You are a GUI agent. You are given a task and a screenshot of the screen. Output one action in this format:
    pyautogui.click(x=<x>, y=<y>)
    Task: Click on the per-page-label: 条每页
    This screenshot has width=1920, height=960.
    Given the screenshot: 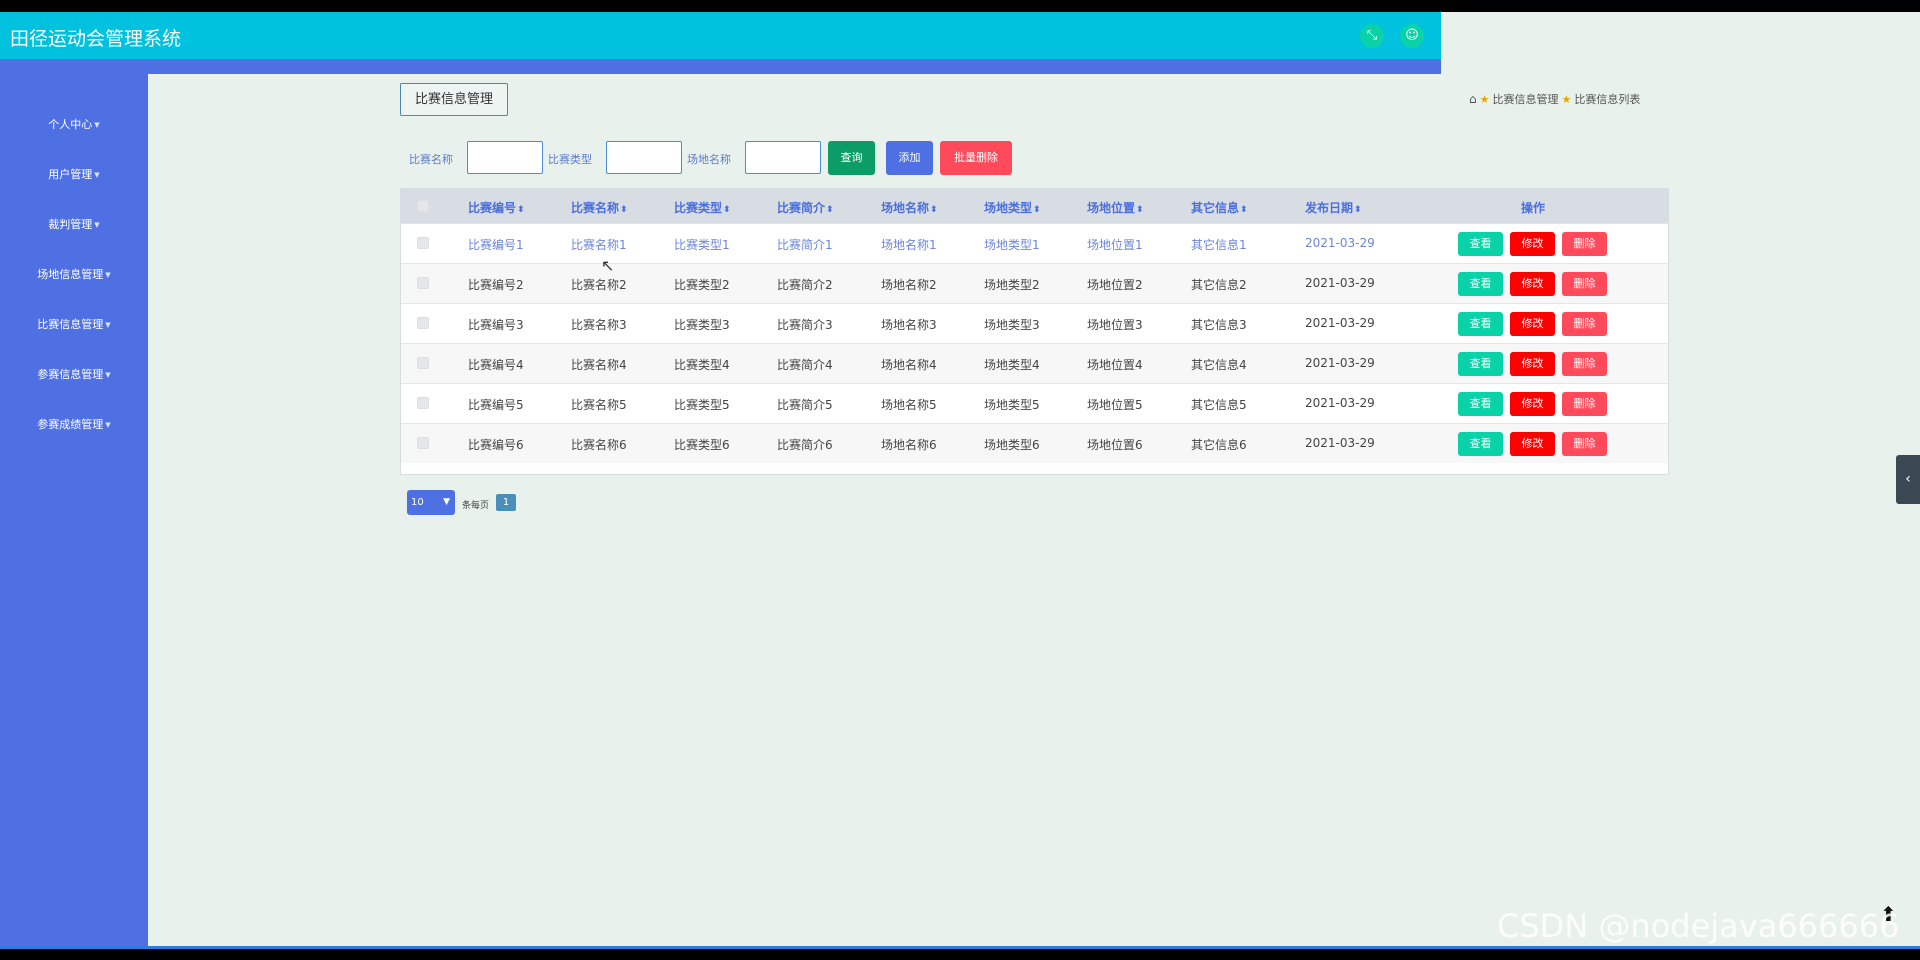 What is the action you would take?
    pyautogui.click(x=476, y=506)
    